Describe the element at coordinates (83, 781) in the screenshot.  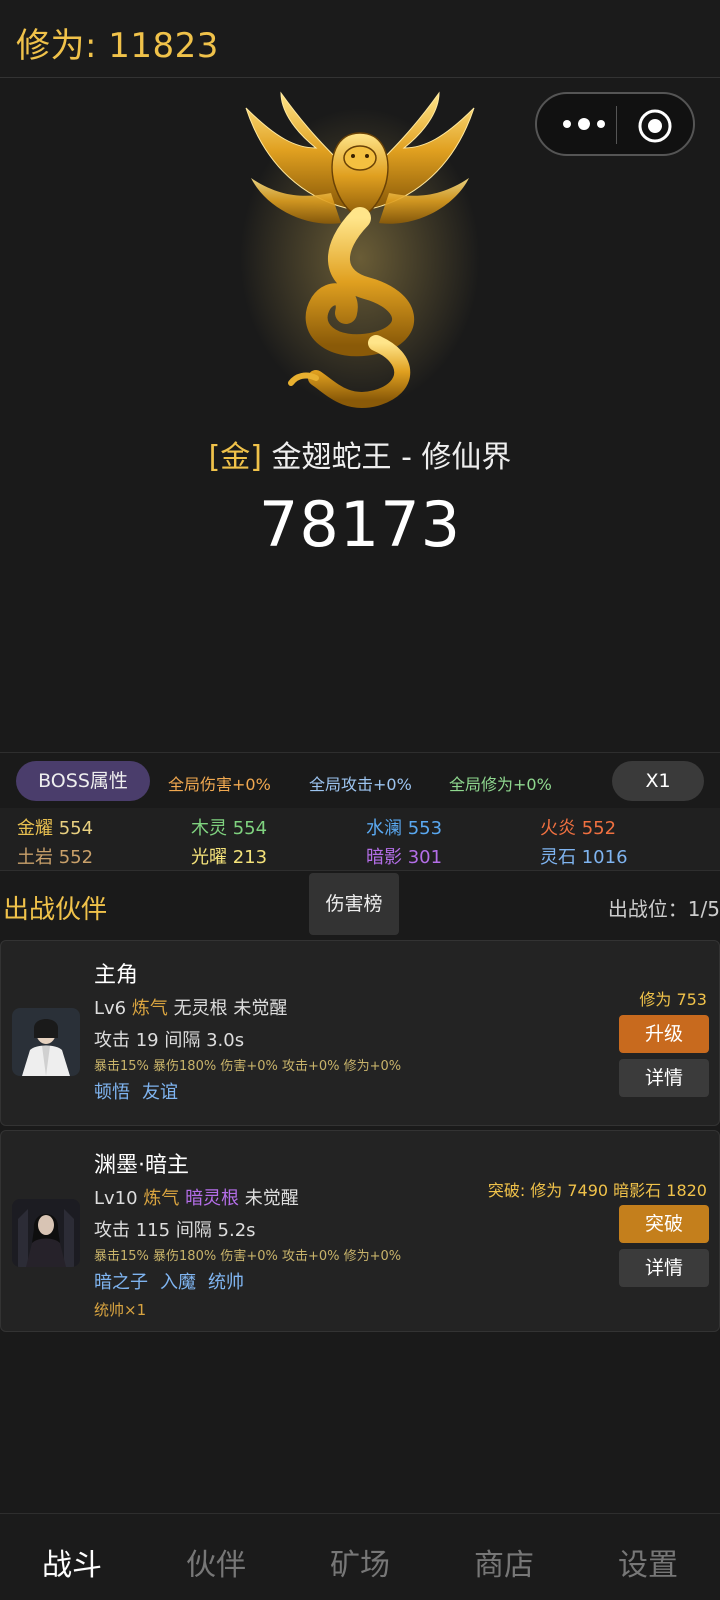
I see `boss-attributes-button: BOSS属性` at that location.